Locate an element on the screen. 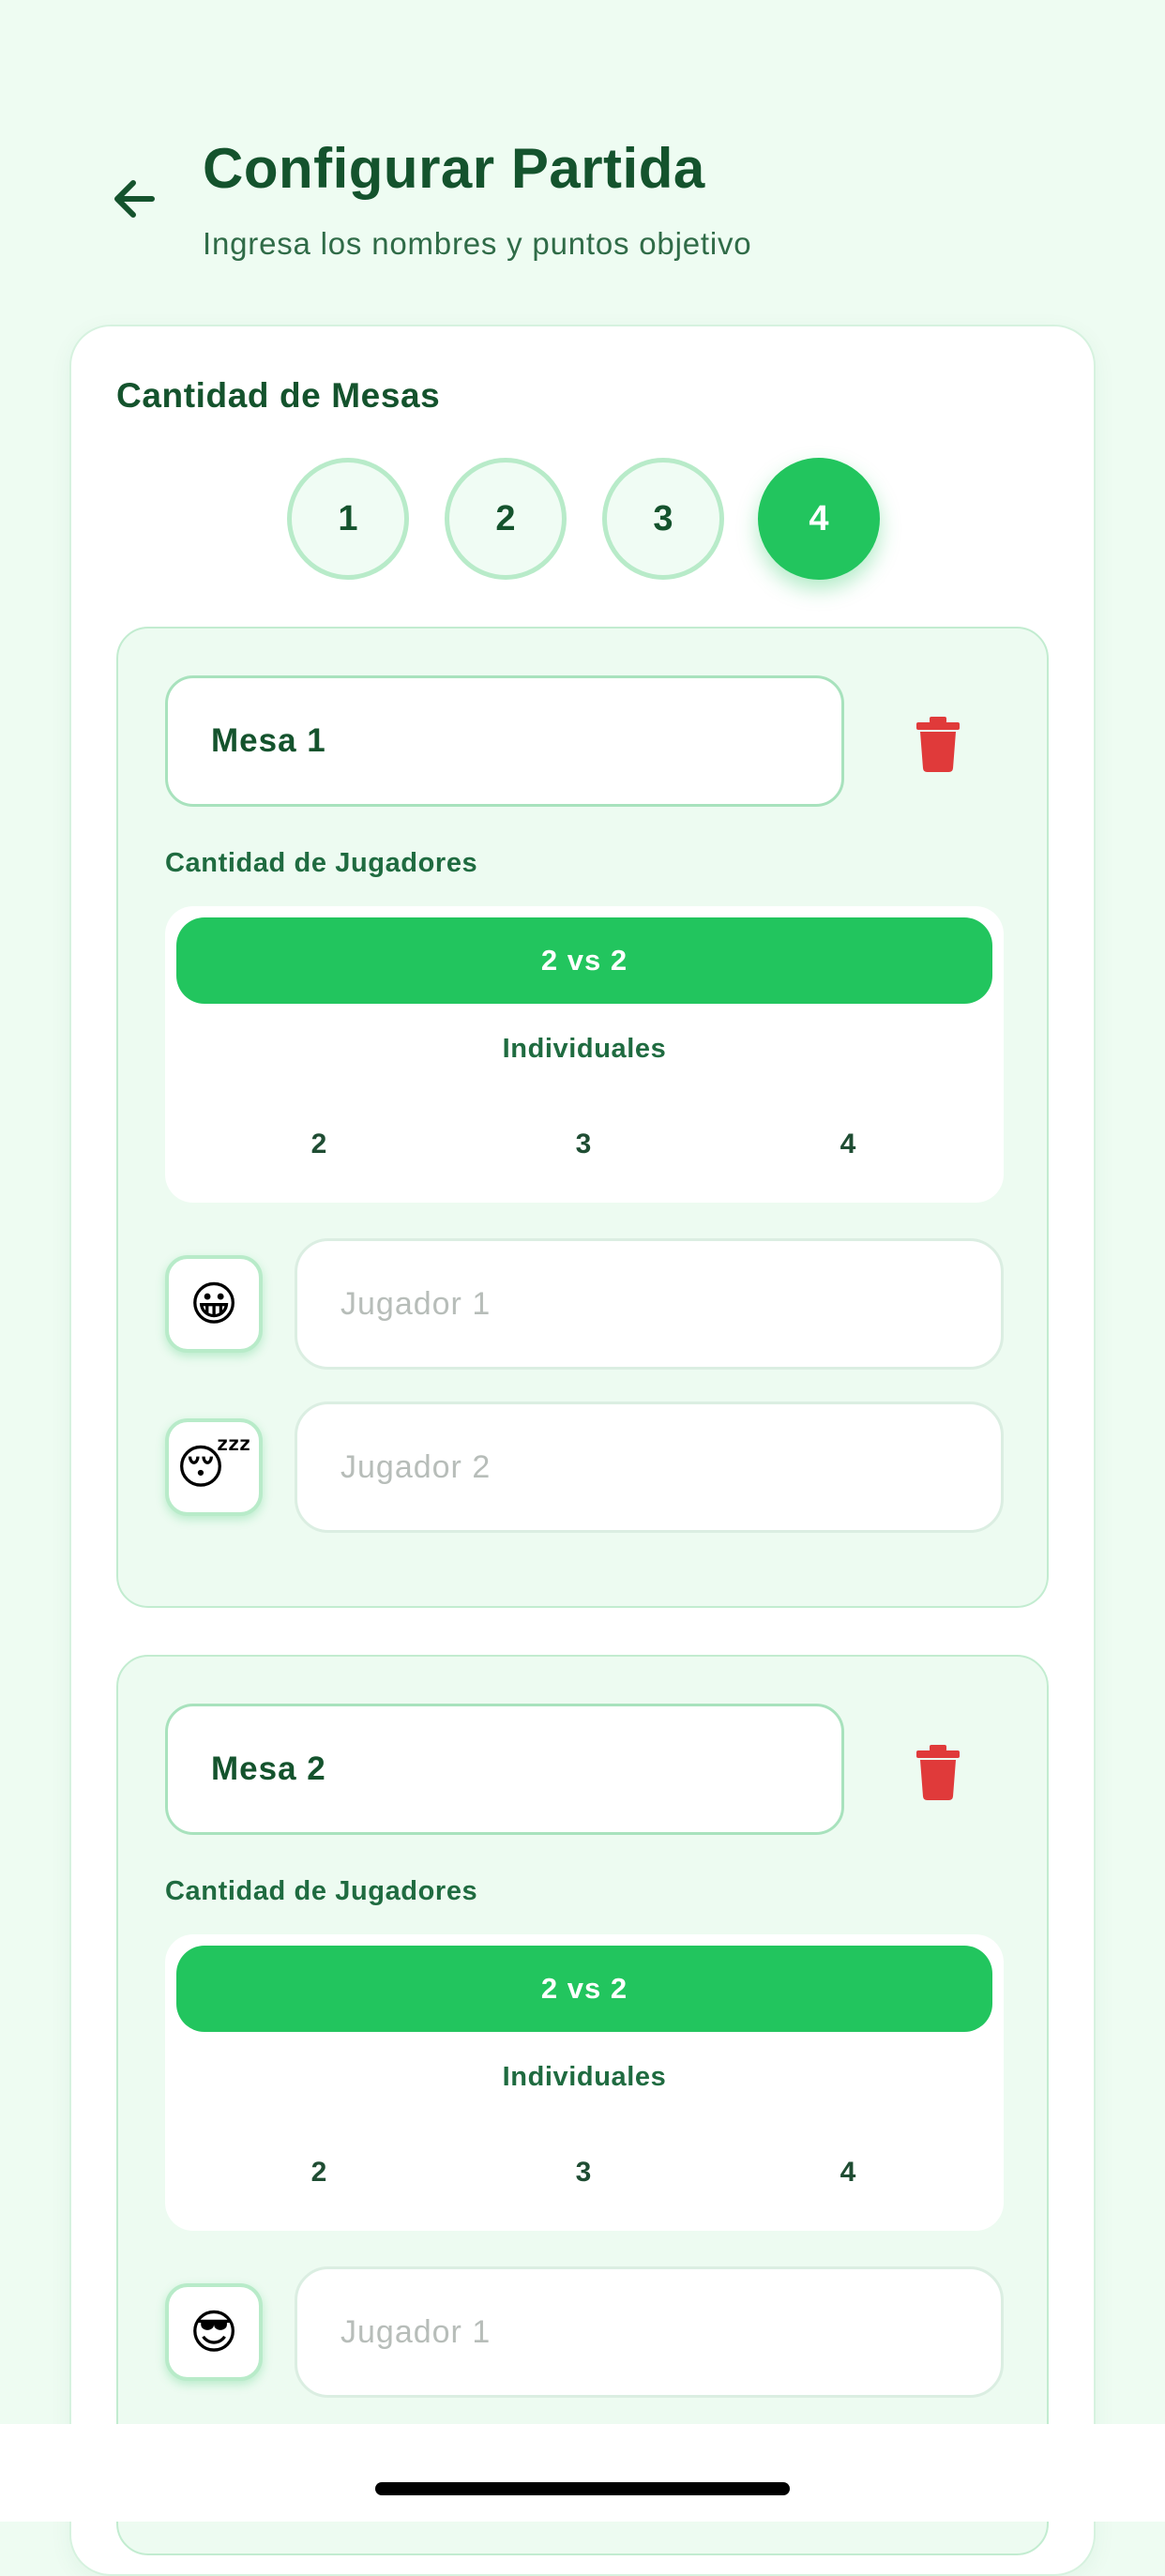 This screenshot has height=2576, width=1165. page-title: Configurar Partida is located at coordinates (454, 168).